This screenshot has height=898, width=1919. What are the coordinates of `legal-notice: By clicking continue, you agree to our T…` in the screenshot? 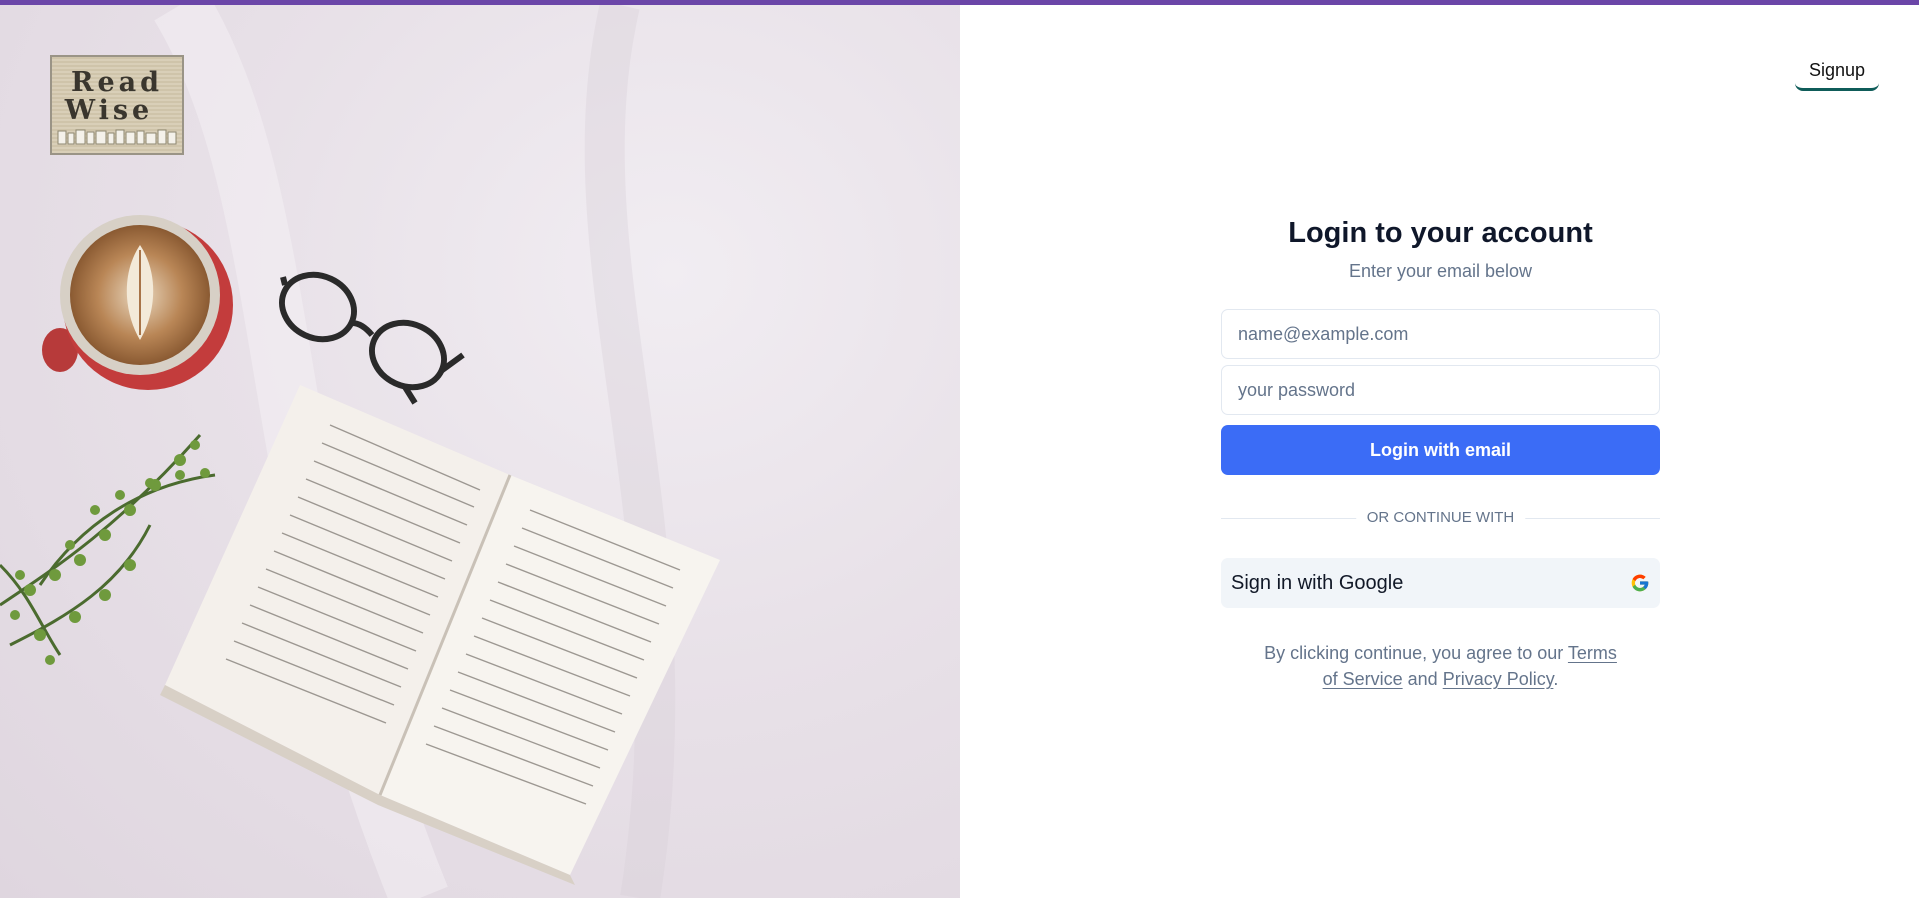 It's located at (1440, 666).